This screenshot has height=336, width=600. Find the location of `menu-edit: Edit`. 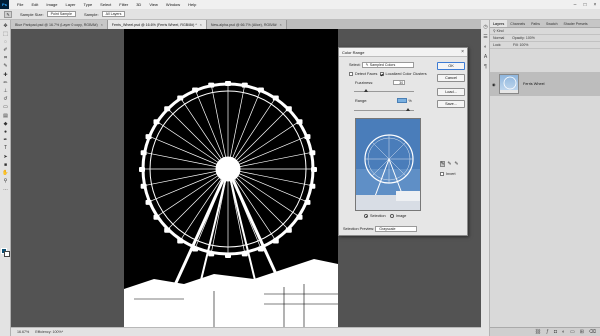

menu-edit: Edit is located at coordinates (34, 4).